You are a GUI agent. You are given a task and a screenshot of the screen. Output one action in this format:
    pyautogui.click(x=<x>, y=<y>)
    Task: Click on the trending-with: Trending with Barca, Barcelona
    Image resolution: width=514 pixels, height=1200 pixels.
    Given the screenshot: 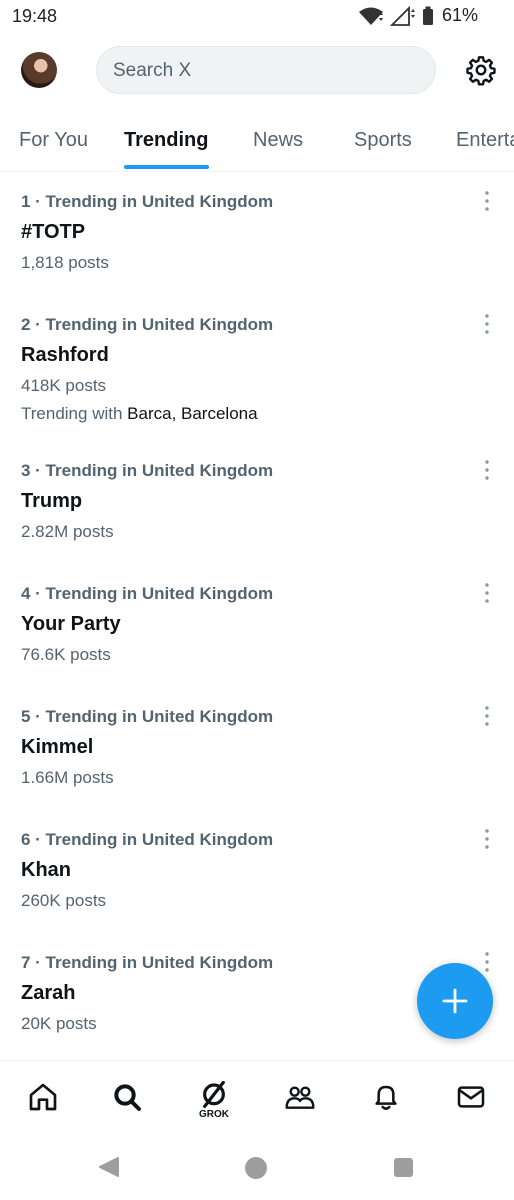 What is the action you would take?
    pyautogui.click(x=139, y=414)
    